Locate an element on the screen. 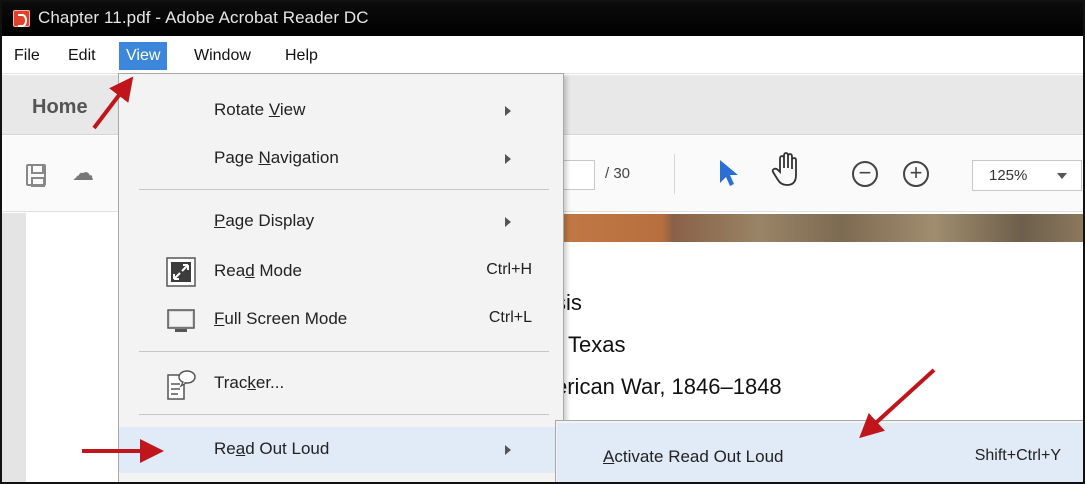 This screenshot has width=1085, height=484. menu-item-rotate-view: Rotate View is located at coordinates (341, 111).